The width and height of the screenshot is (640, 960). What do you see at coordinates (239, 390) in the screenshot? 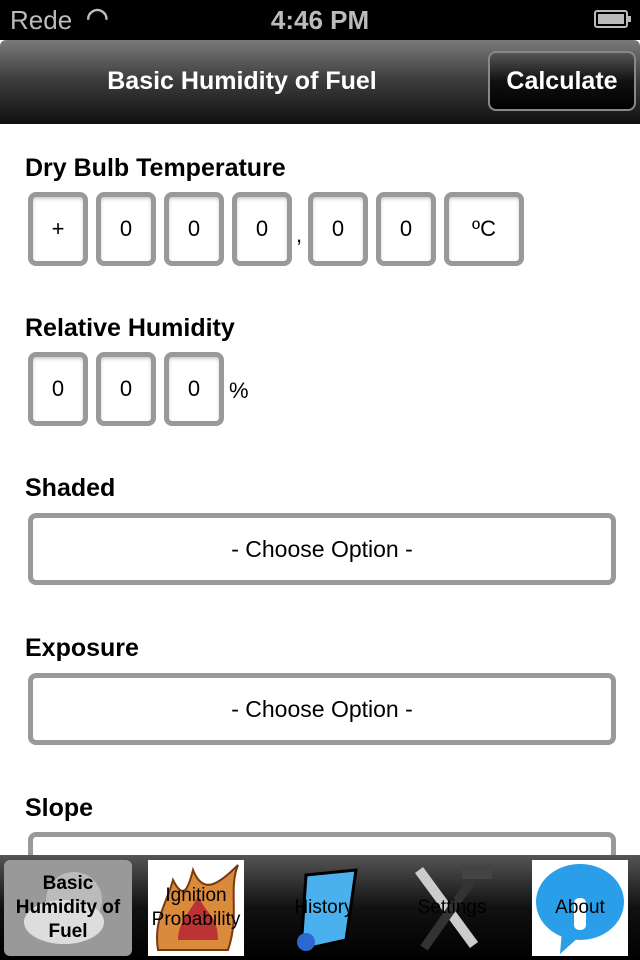
I see `percent-unit: %` at bounding box center [239, 390].